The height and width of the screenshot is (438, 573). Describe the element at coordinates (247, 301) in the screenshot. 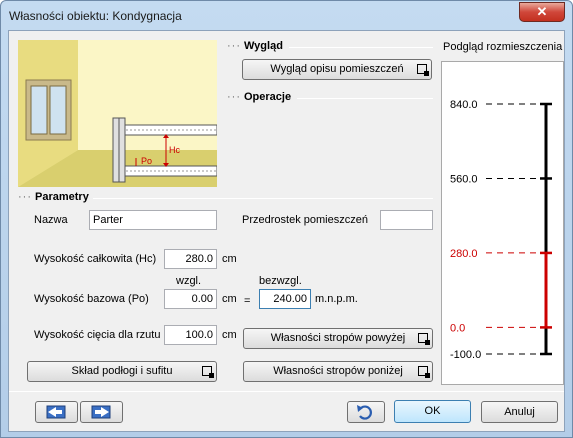

I see `equals-sign: =` at that location.